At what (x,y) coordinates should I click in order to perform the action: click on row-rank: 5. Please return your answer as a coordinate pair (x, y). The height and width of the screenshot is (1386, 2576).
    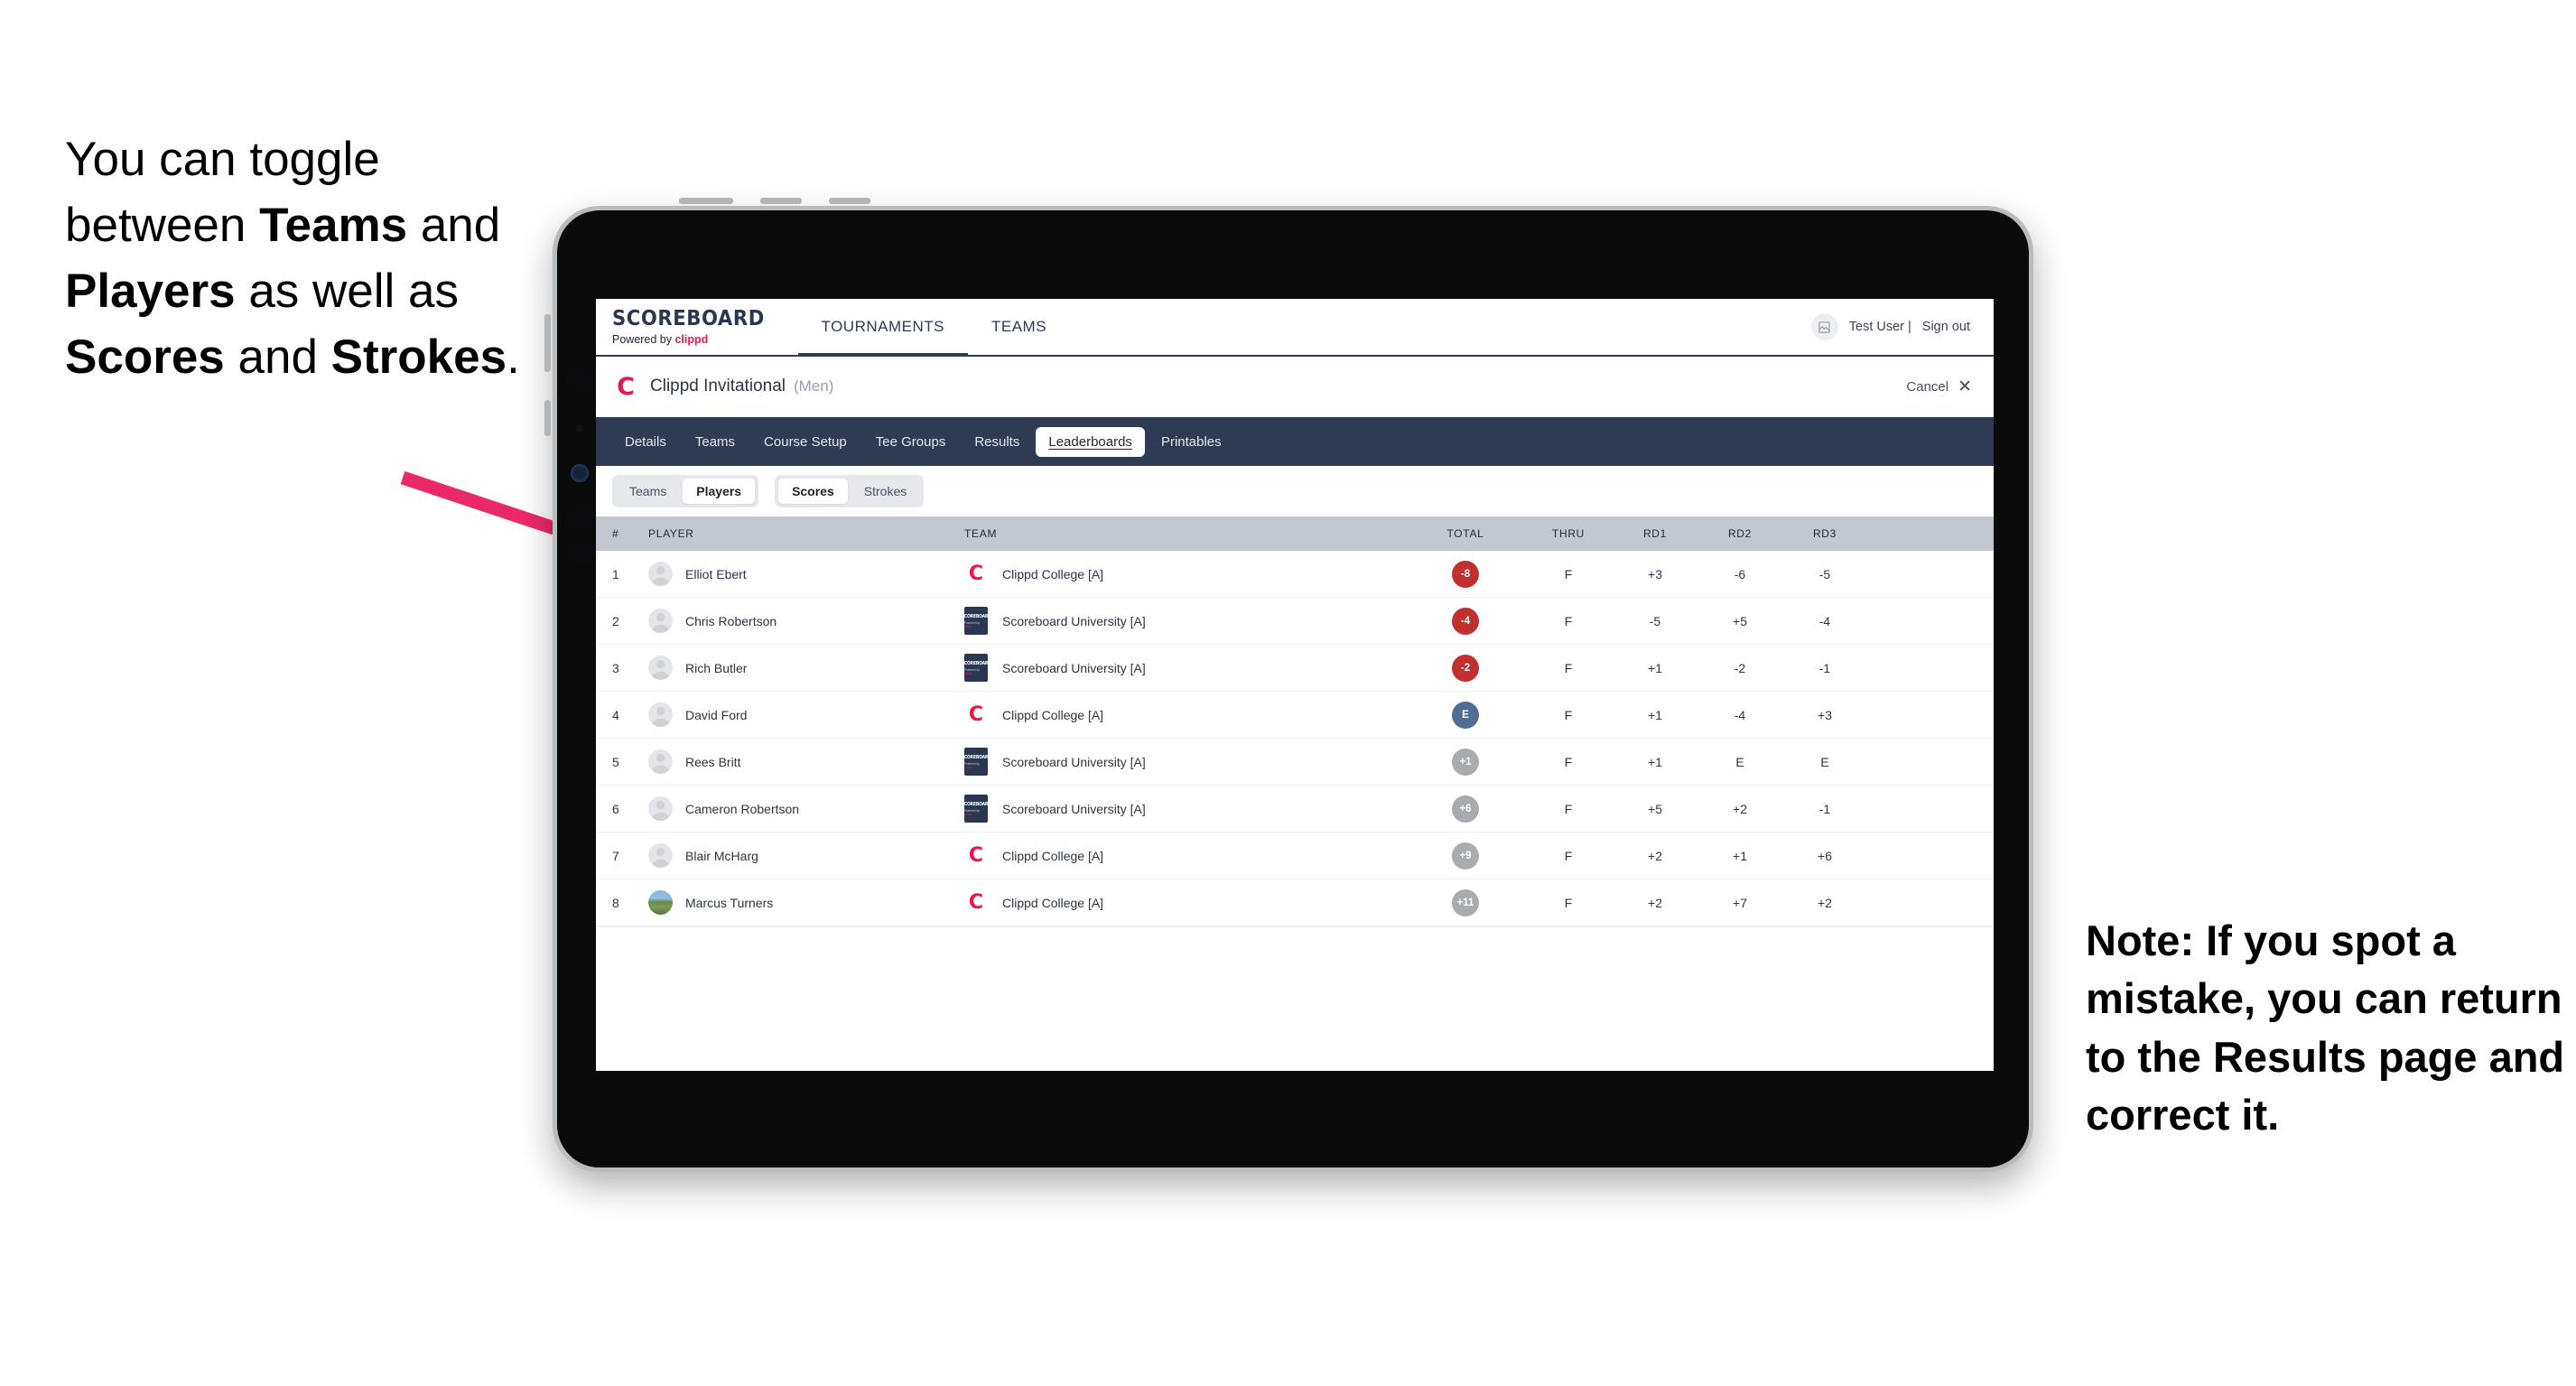
    Looking at the image, I should click on (615, 761).